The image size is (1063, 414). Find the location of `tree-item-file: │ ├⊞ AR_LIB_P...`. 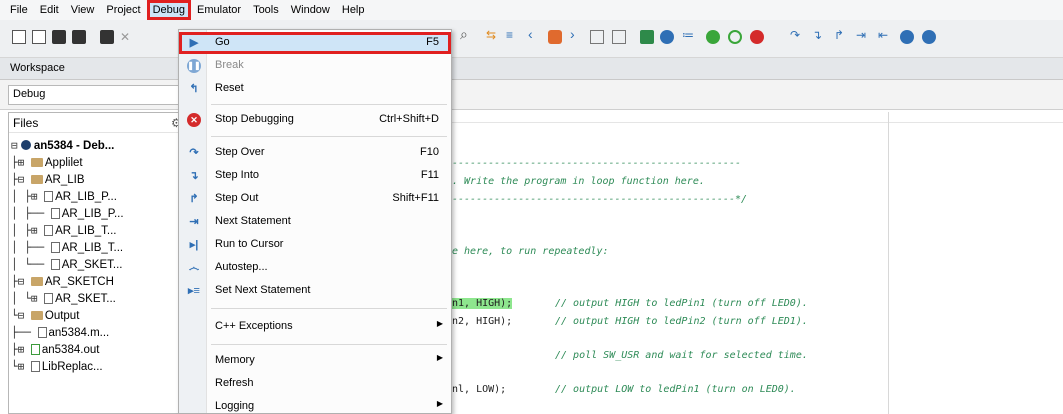

tree-item-file: │ ├⊞ AR_LIB_P... is located at coordinates (64, 196).